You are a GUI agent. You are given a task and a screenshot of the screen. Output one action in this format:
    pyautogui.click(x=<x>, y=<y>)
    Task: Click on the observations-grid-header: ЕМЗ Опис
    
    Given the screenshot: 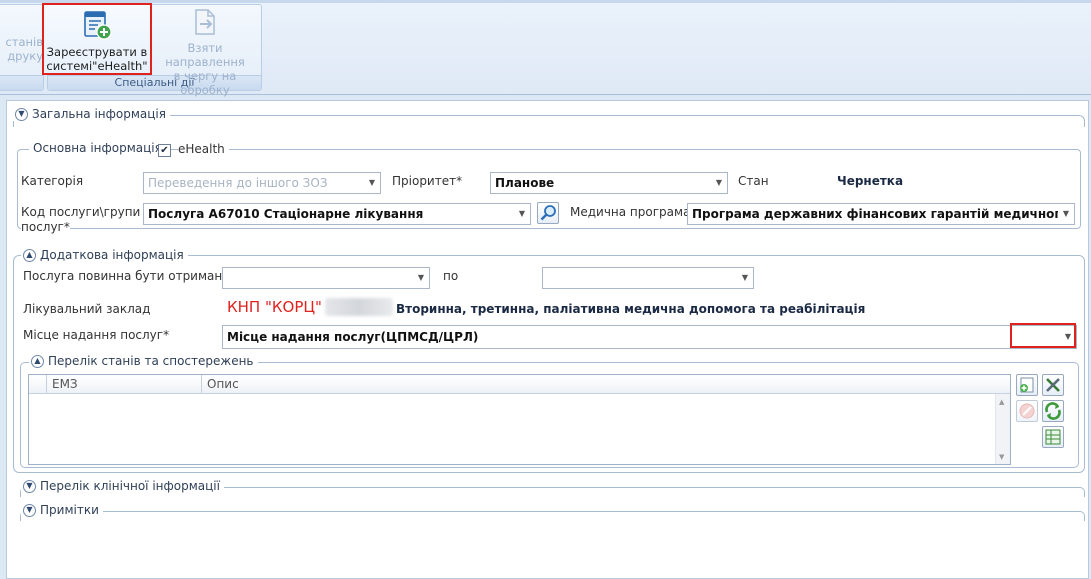 What is the action you would take?
    pyautogui.click(x=519, y=384)
    